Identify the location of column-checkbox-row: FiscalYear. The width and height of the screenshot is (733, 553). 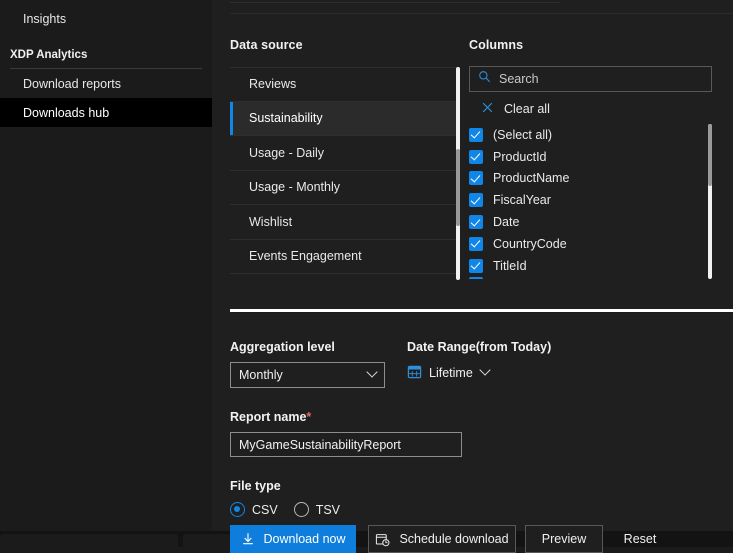
(590, 200).